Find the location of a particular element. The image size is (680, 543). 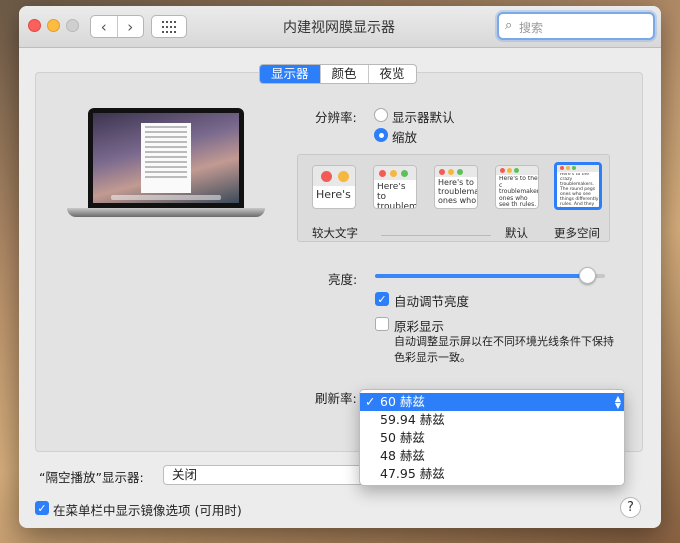

show-all-grid-icon is located at coordinates (169, 26).